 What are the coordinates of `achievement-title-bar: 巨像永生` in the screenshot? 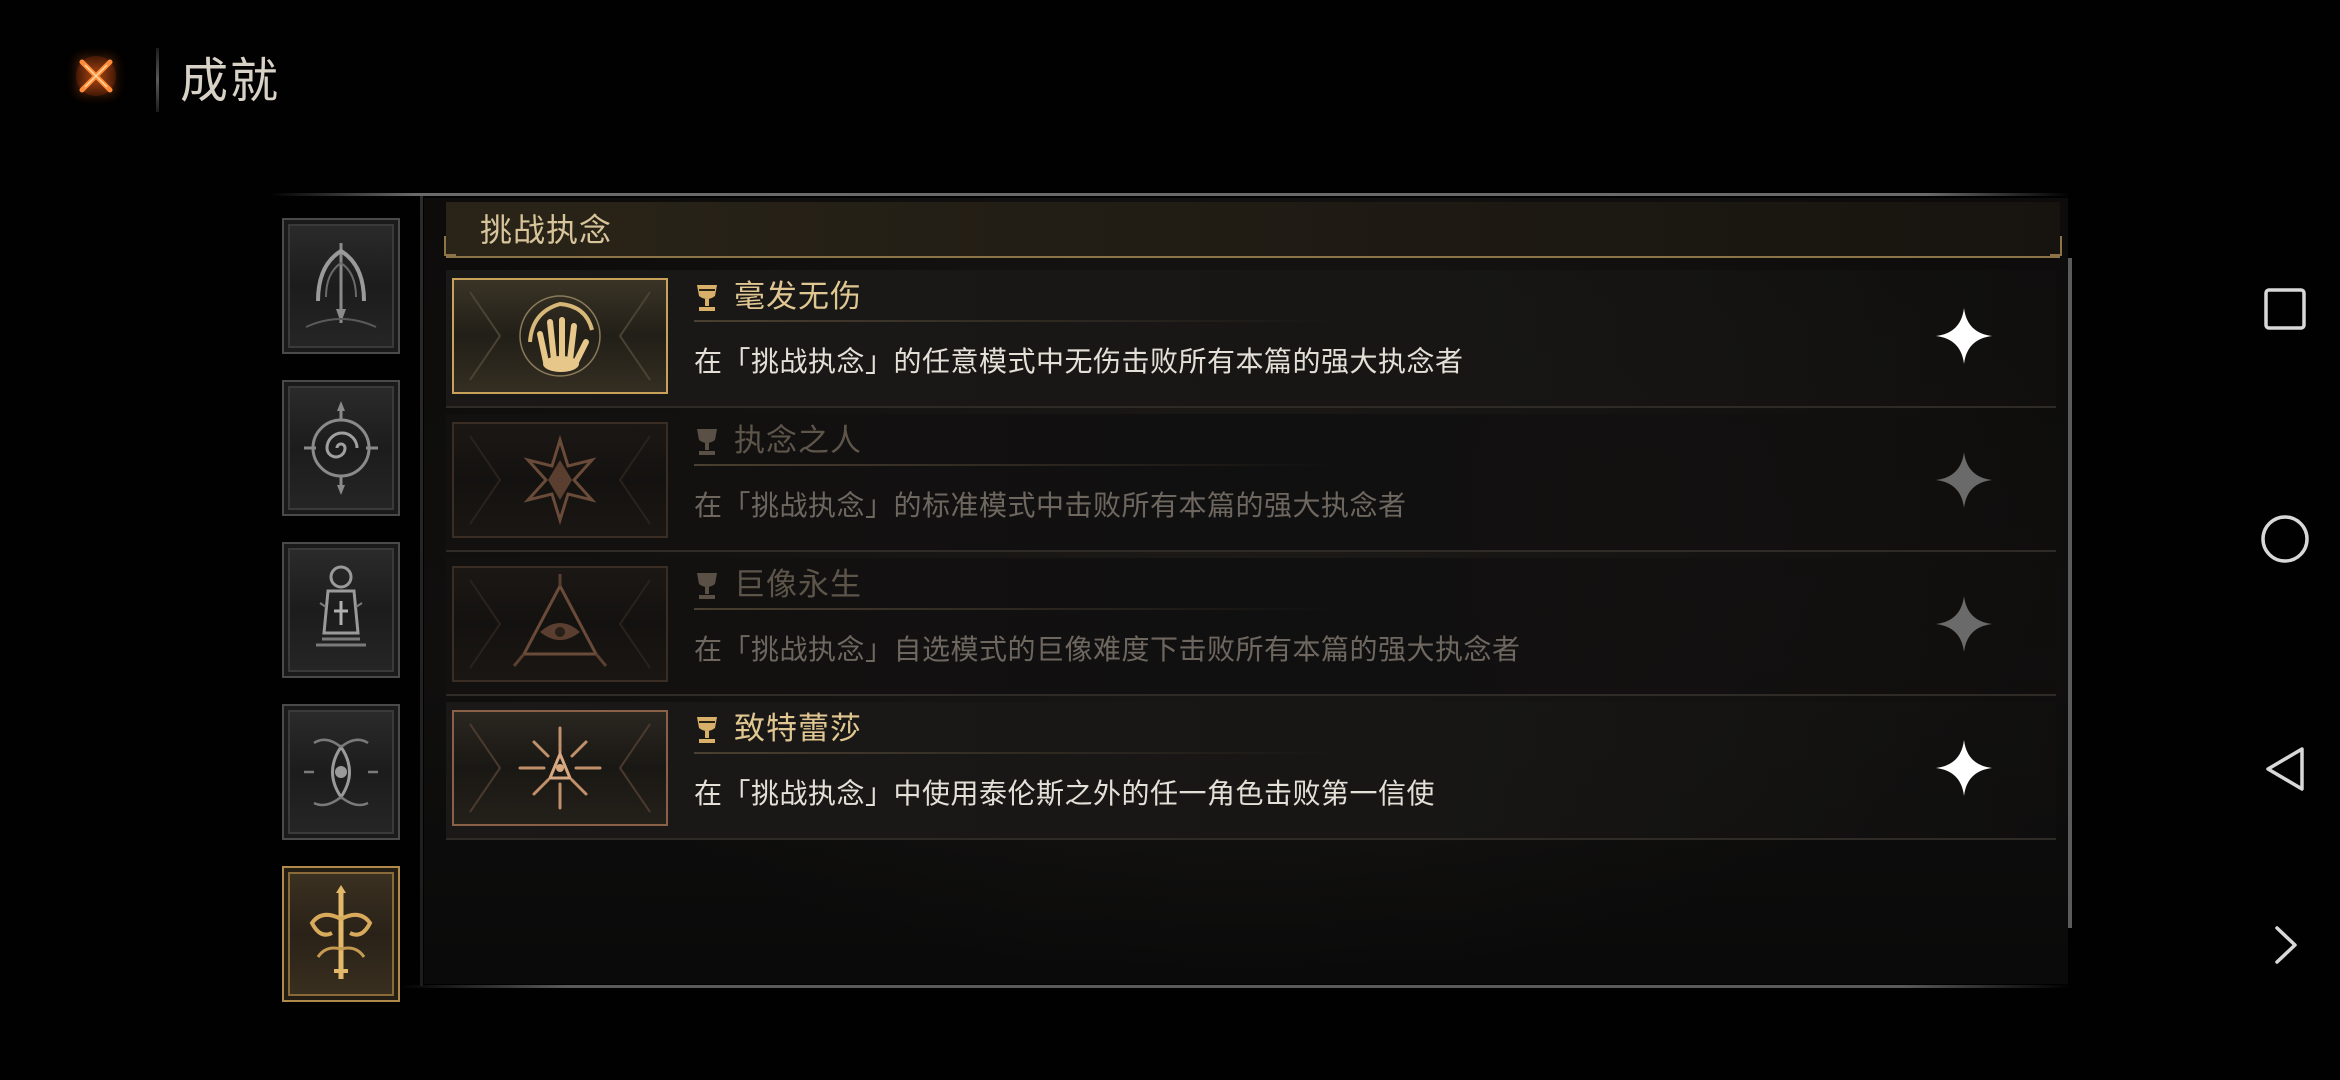 It's located at (1014, 586).